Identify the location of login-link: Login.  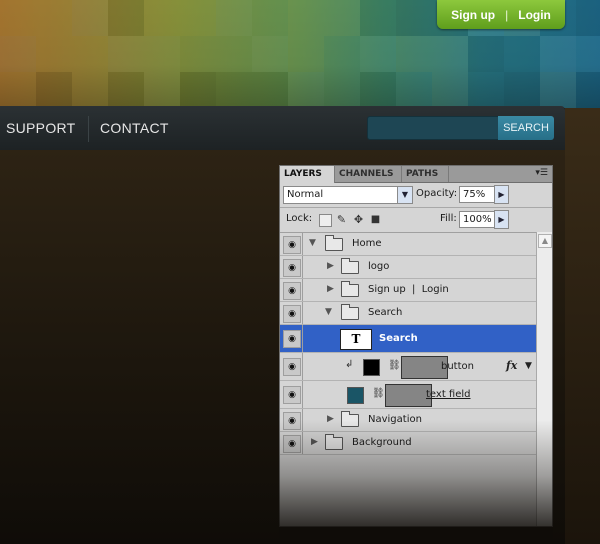
(534, 15).